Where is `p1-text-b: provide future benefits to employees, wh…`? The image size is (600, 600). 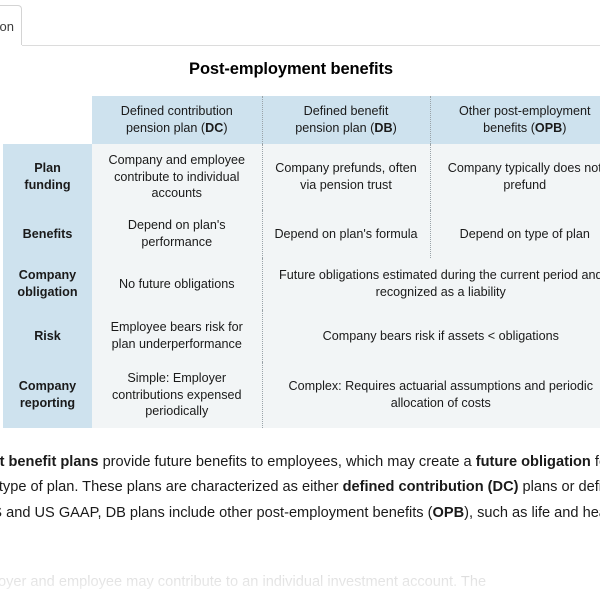
p1-text-b: provide future benefits to employees, wh… is located at coordinates (287, 462).